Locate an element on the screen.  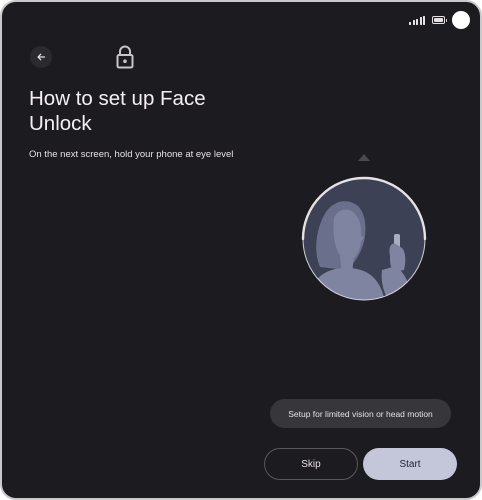
cellular-signal-icon is located at coordinates (417, 20).